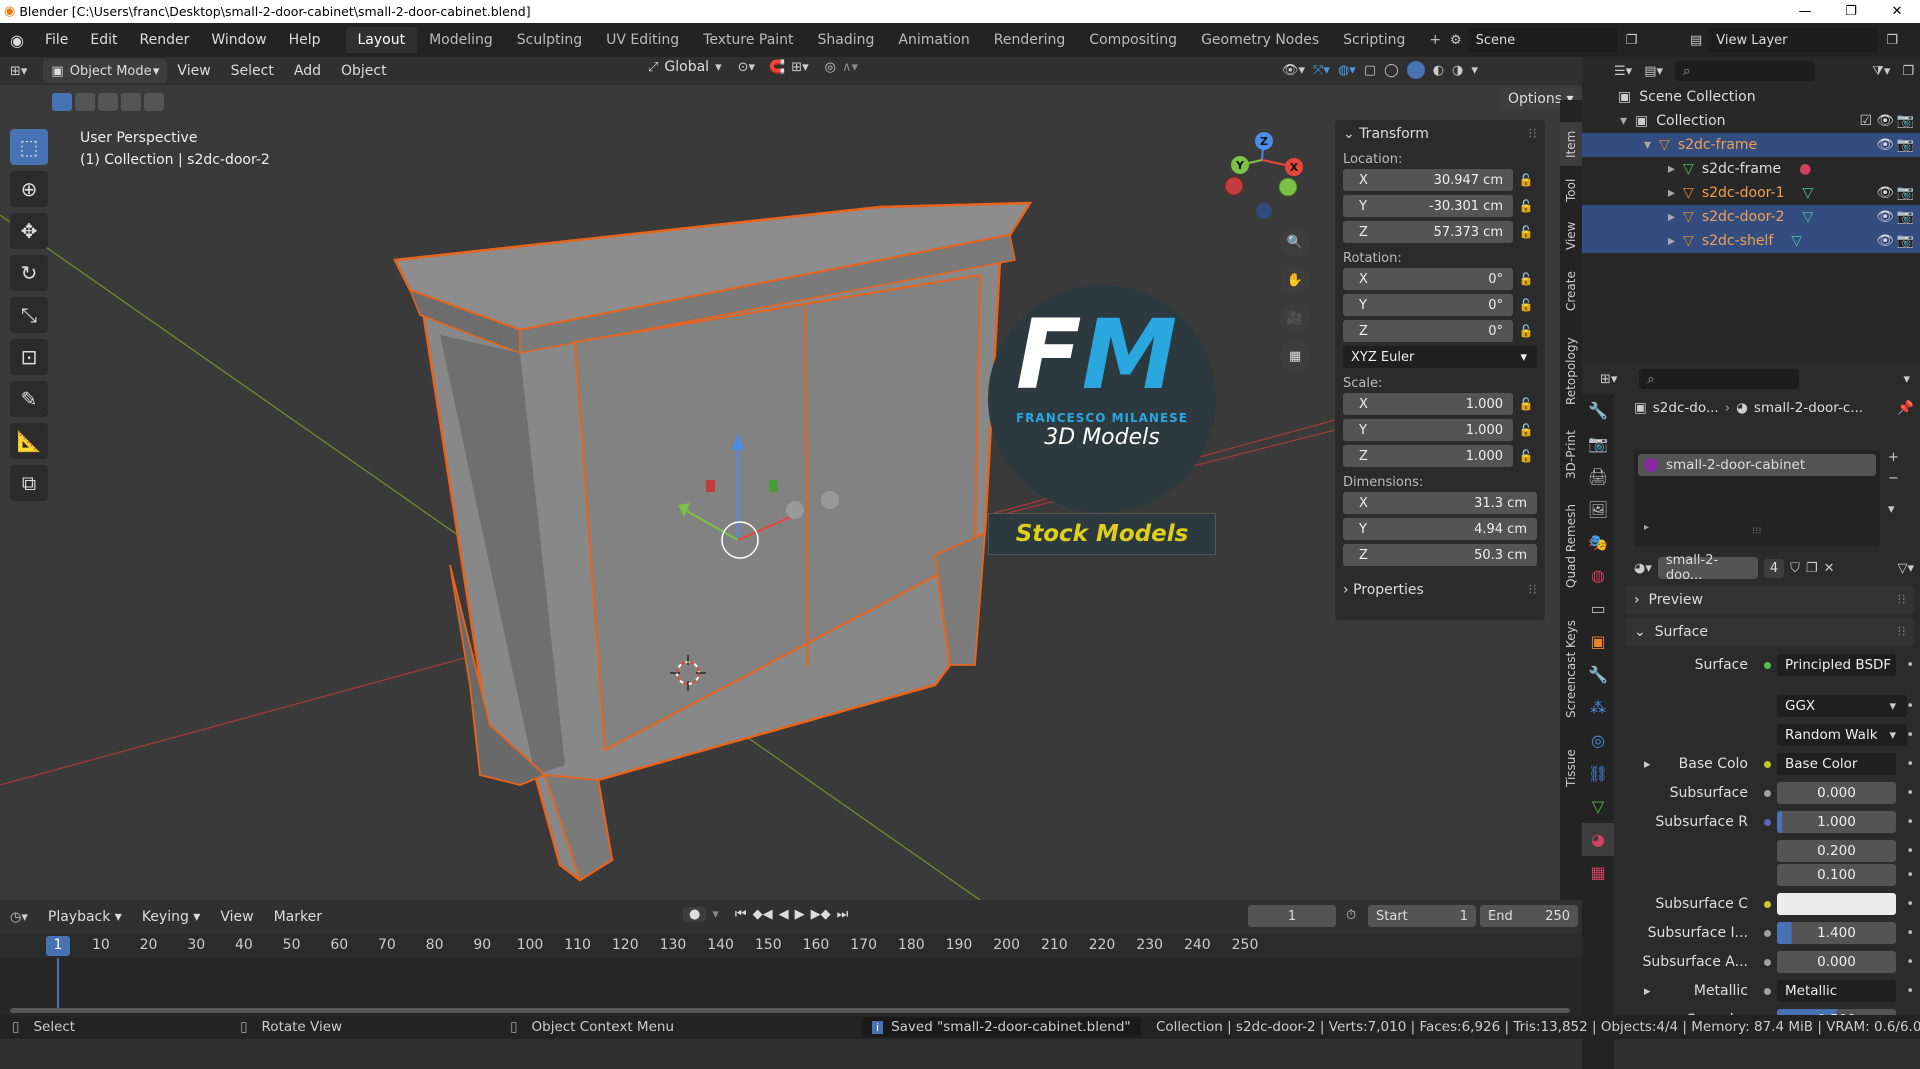 The width and height of the screenshot is (1920, 1069). Describe the element at coordinates (305, 40) in the screenshot. I see `menu-help: Help` at that location.